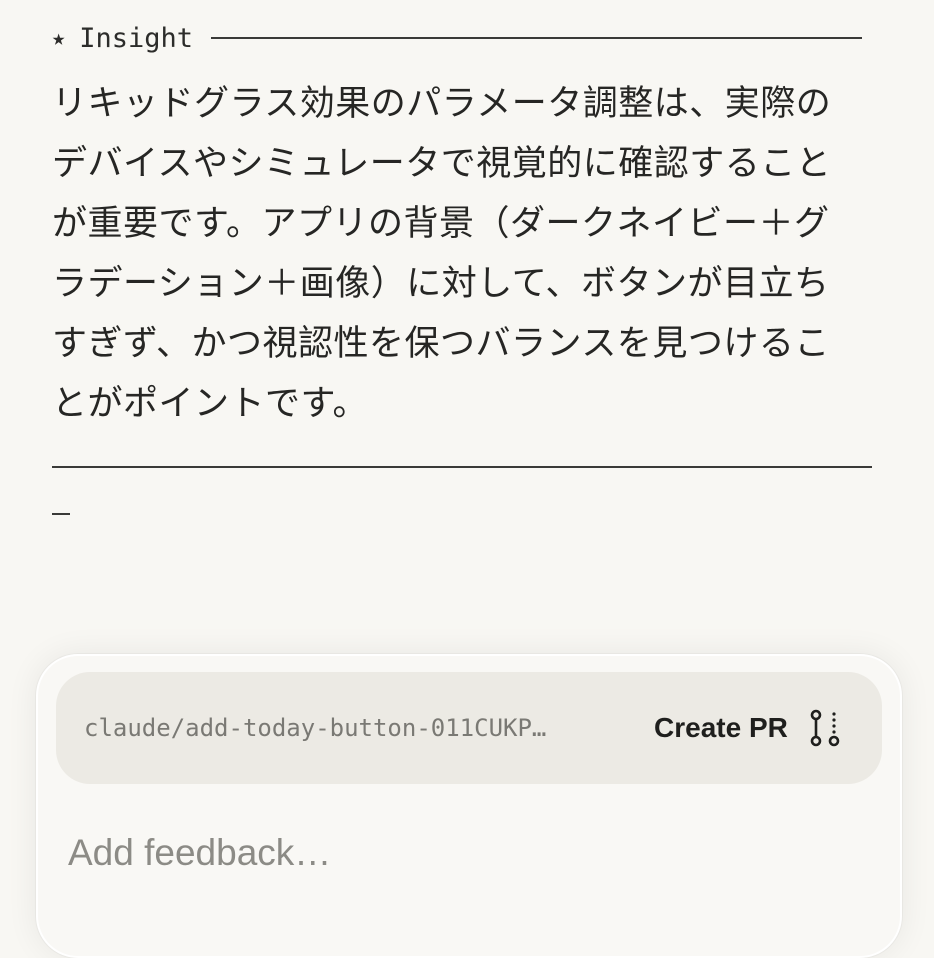 The width and height of the screenshot is (934, 958). Describe the element at coordinates (458, 853) in the screenshot. I see `feedback-input` at that location.